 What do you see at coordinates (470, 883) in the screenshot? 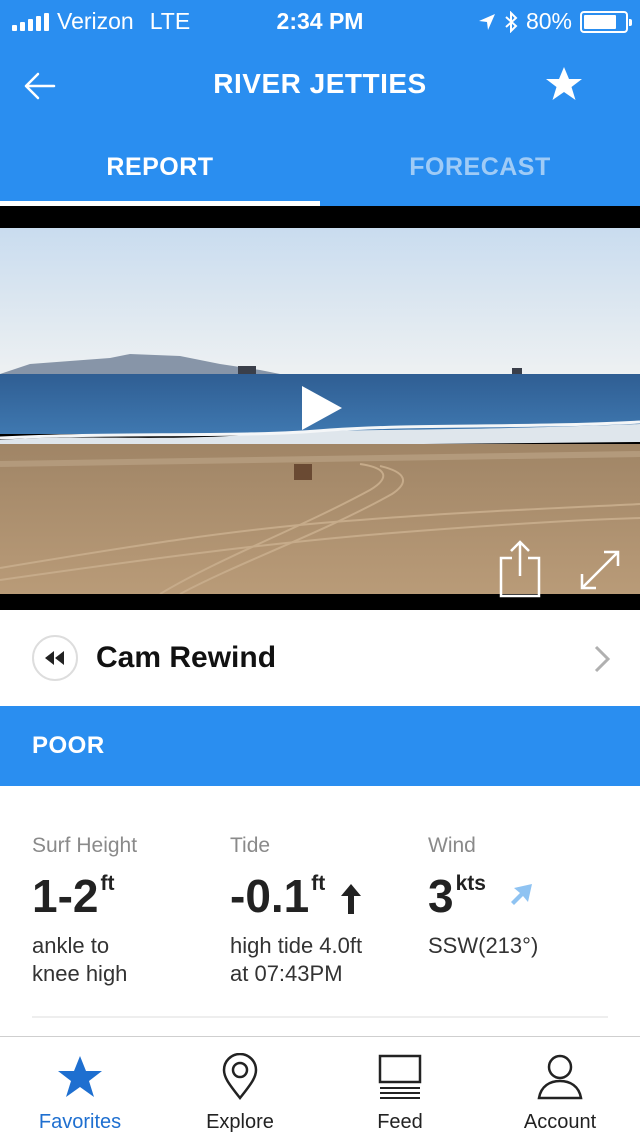
I see `wind-unit: kts` at bounding box center [470, 883].